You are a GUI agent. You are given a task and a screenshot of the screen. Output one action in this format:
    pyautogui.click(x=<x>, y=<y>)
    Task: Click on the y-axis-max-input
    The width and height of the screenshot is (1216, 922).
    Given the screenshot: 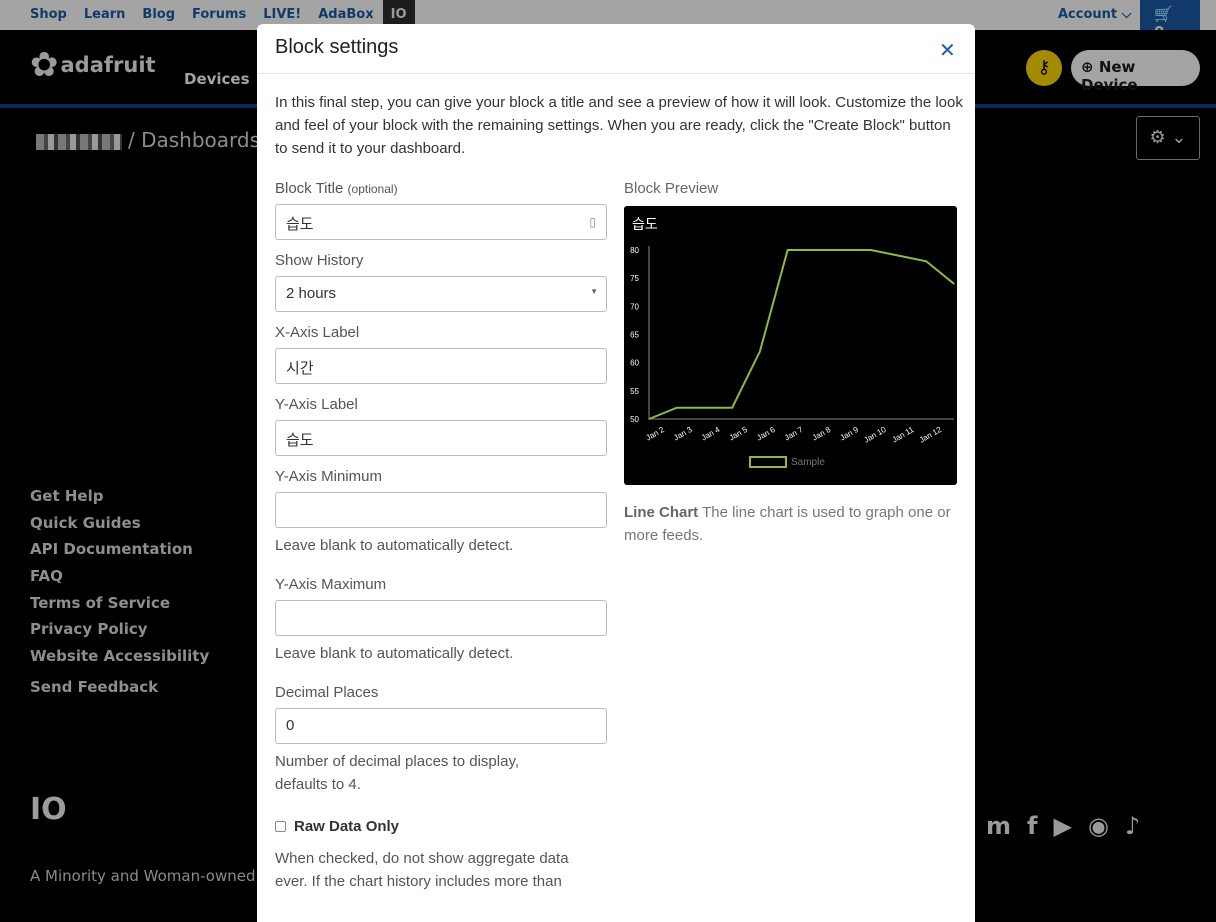 What is the action you would take?
    pyautogui.click(x=441, y=618)
    